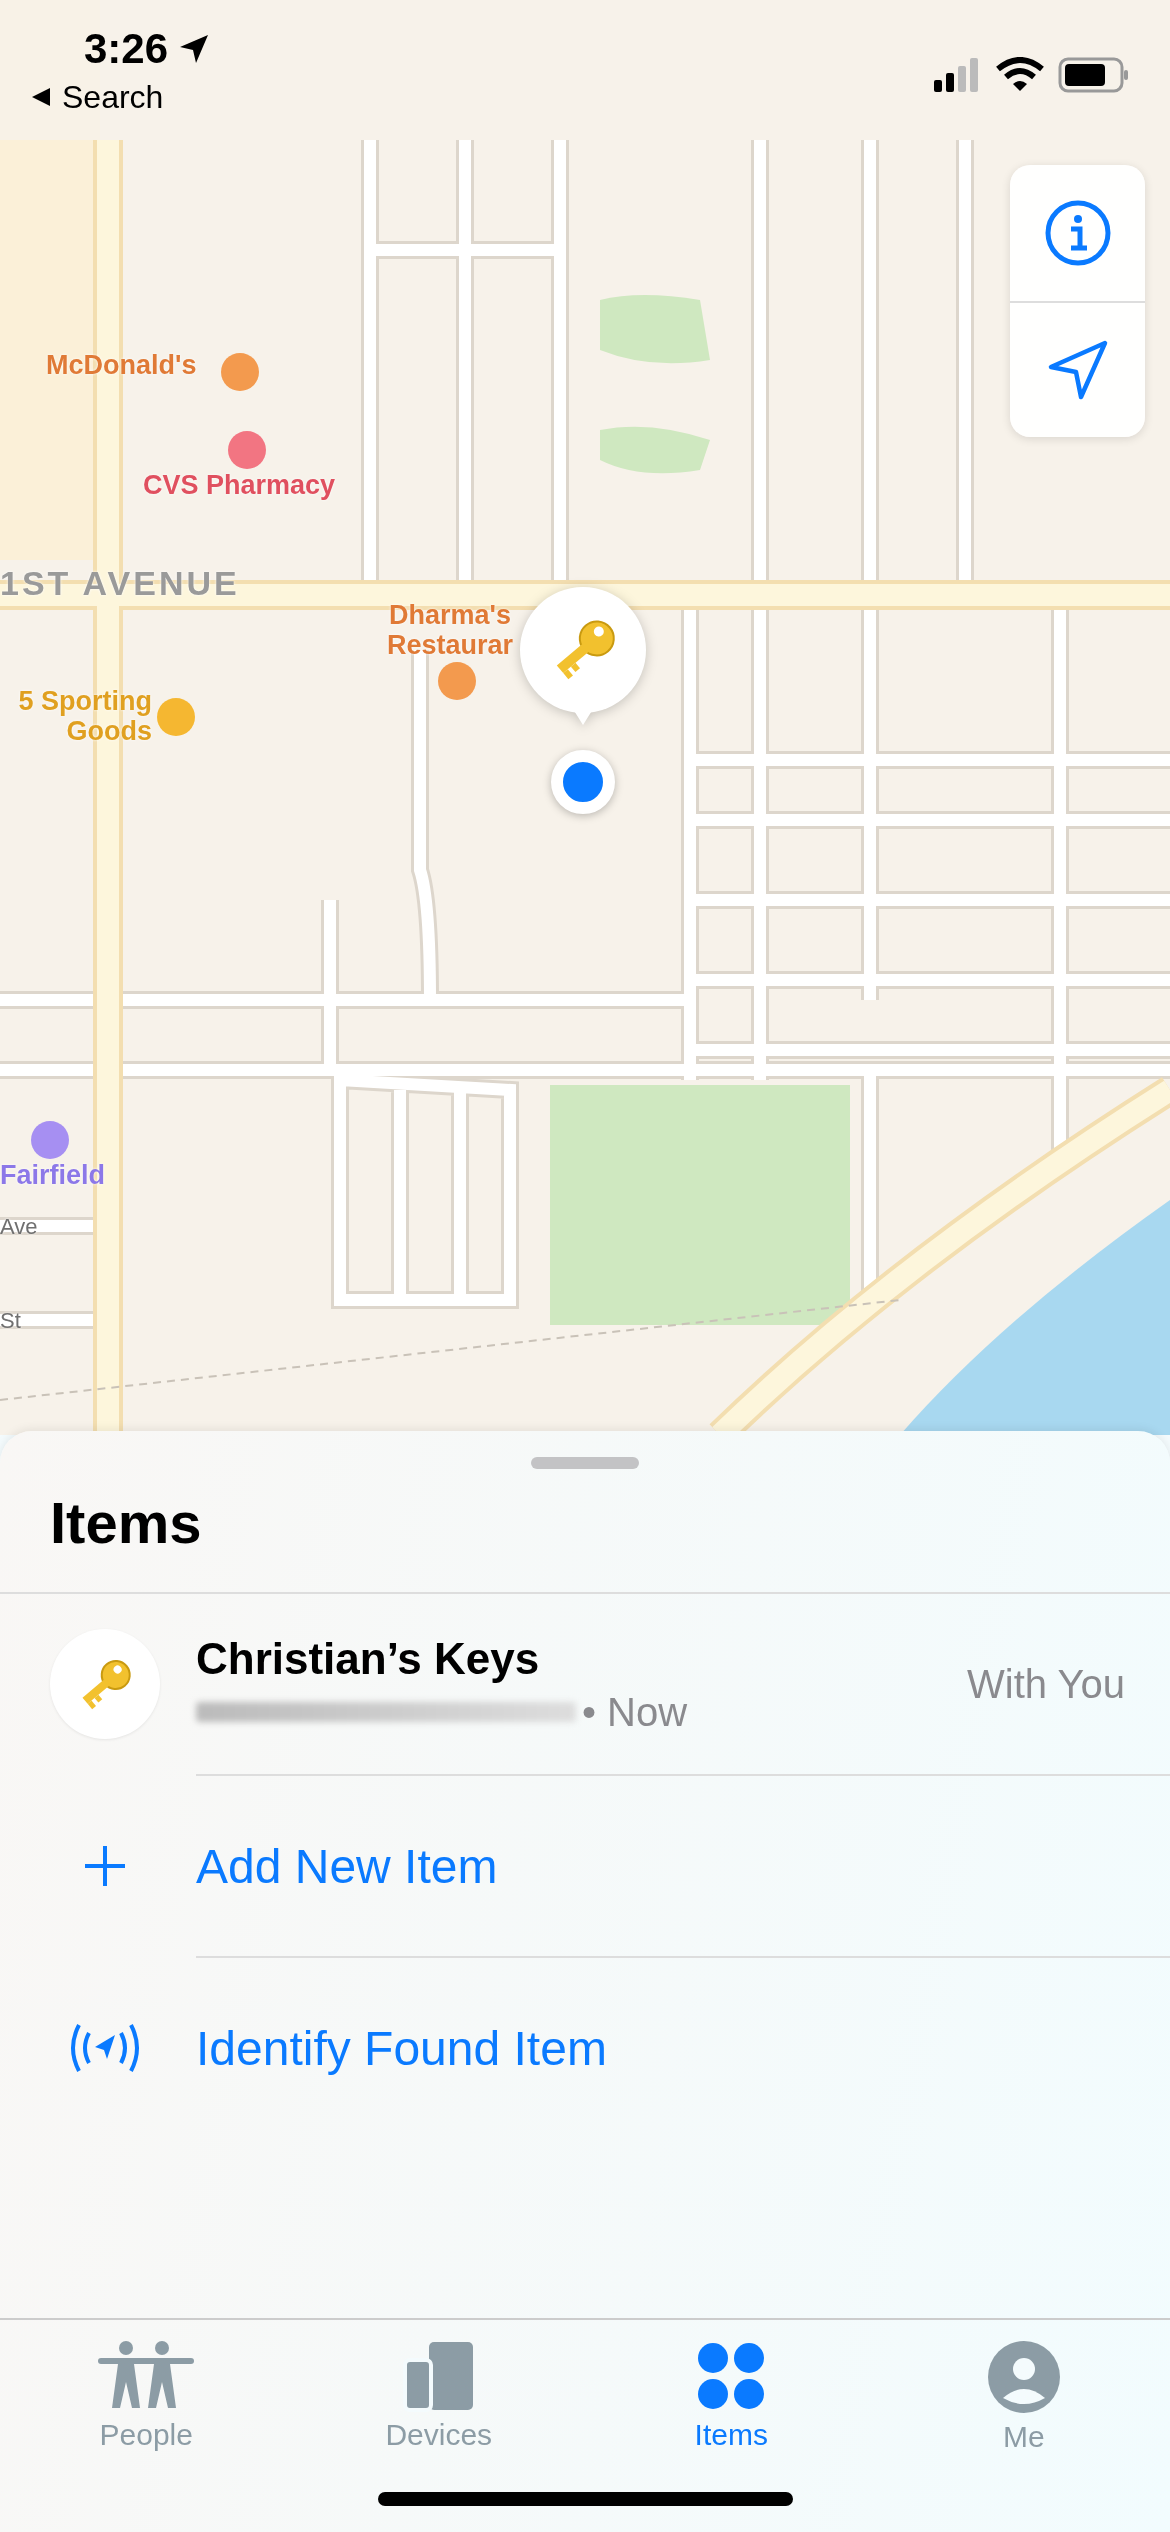 The image size is (1170, 2532). Describe the element at coordinates (239, 485) in the screenshot. I see `map-label: CVS Pharmacy` at that location.